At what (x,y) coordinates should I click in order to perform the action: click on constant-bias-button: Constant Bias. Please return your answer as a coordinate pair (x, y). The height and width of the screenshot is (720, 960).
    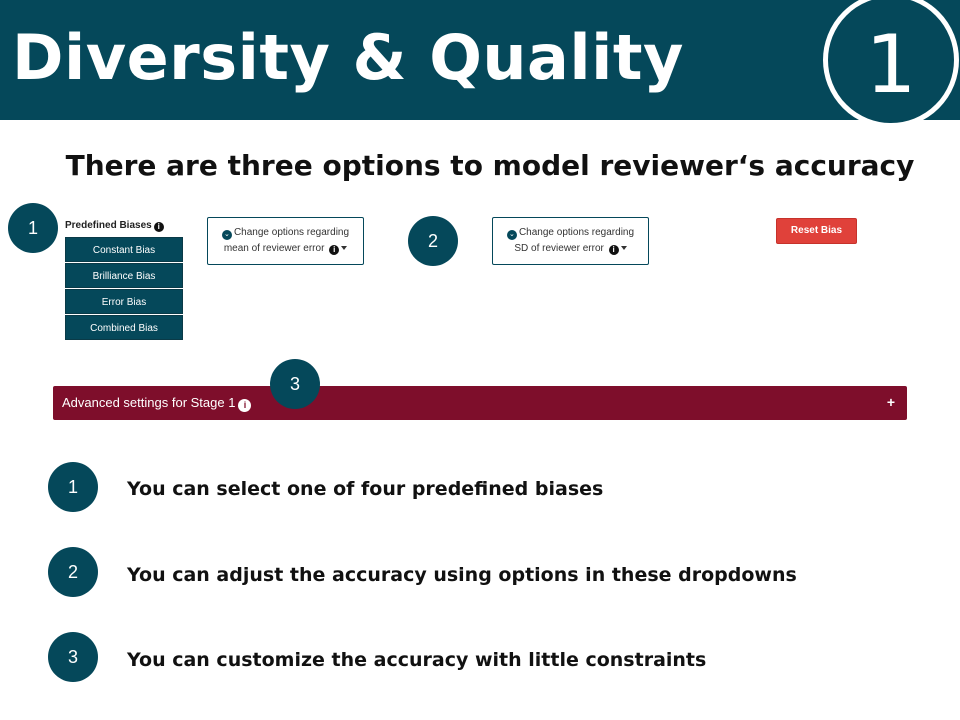
    Looking at the image, I should click on (124, 249).